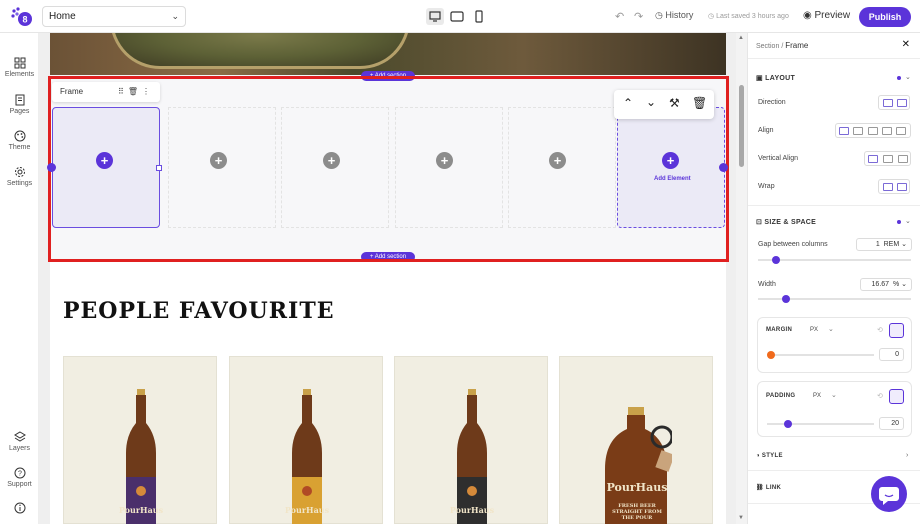 This screenshot has width=920, height=524. I want to click on canvas-scrollbar: ▲ ▼, so click(741, 278).